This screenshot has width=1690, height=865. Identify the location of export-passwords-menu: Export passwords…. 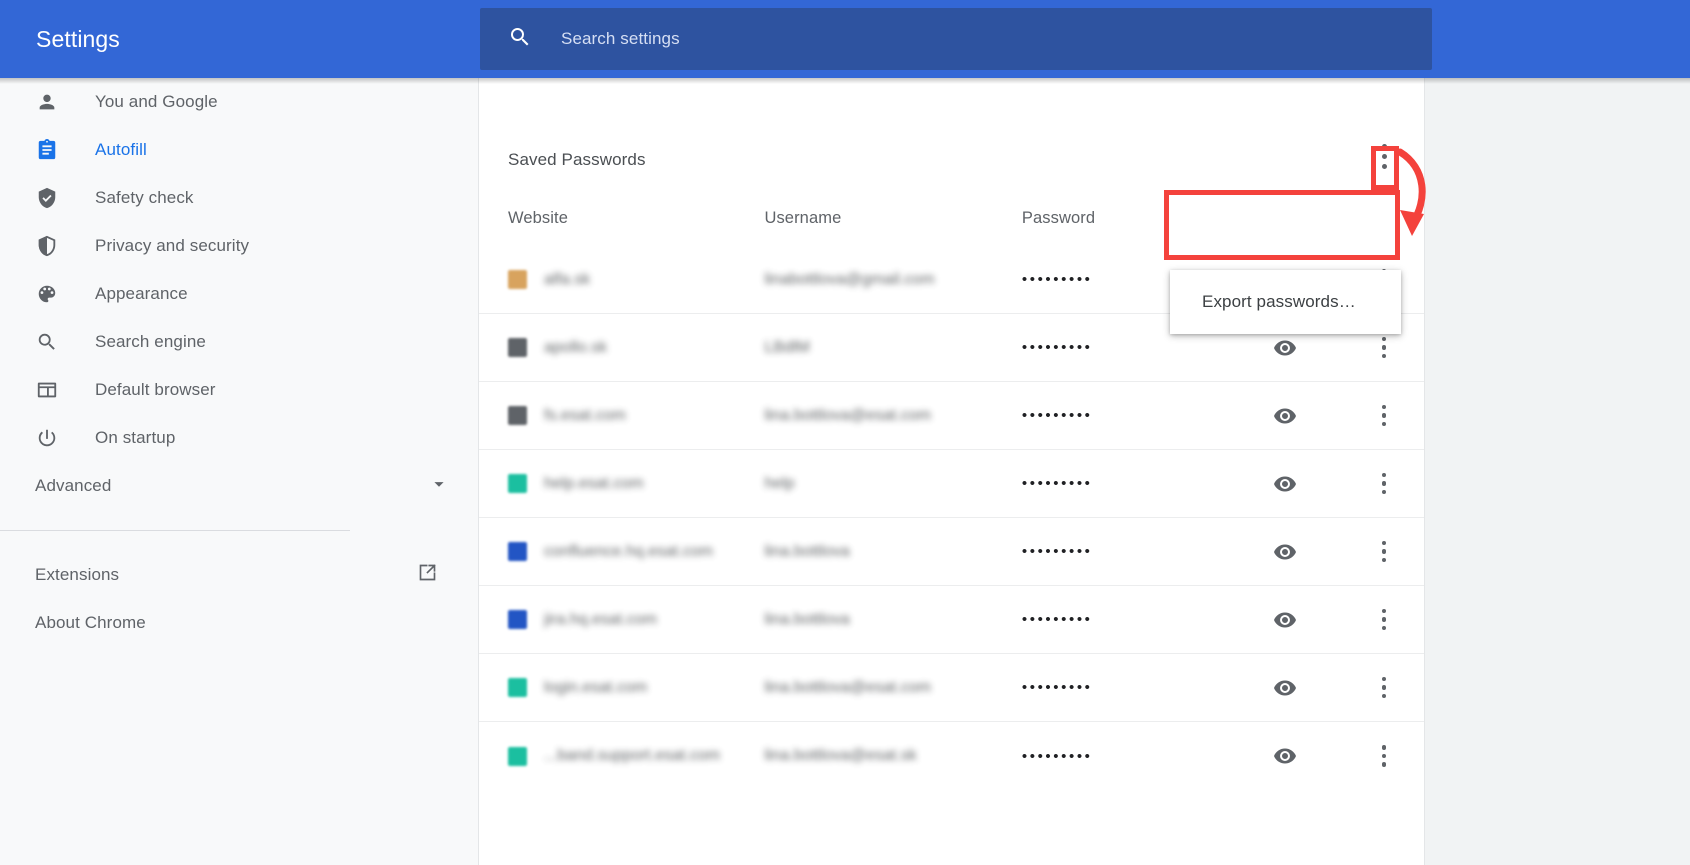
(1285, 302).